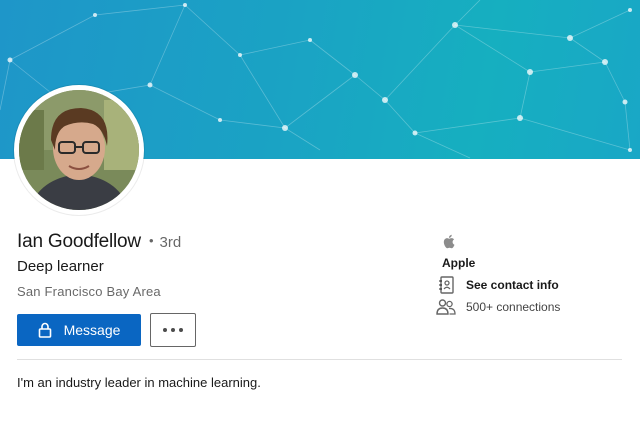 This screenshot has height=423, width=640. I want to click on company-name: Apple, so click(458, 263).